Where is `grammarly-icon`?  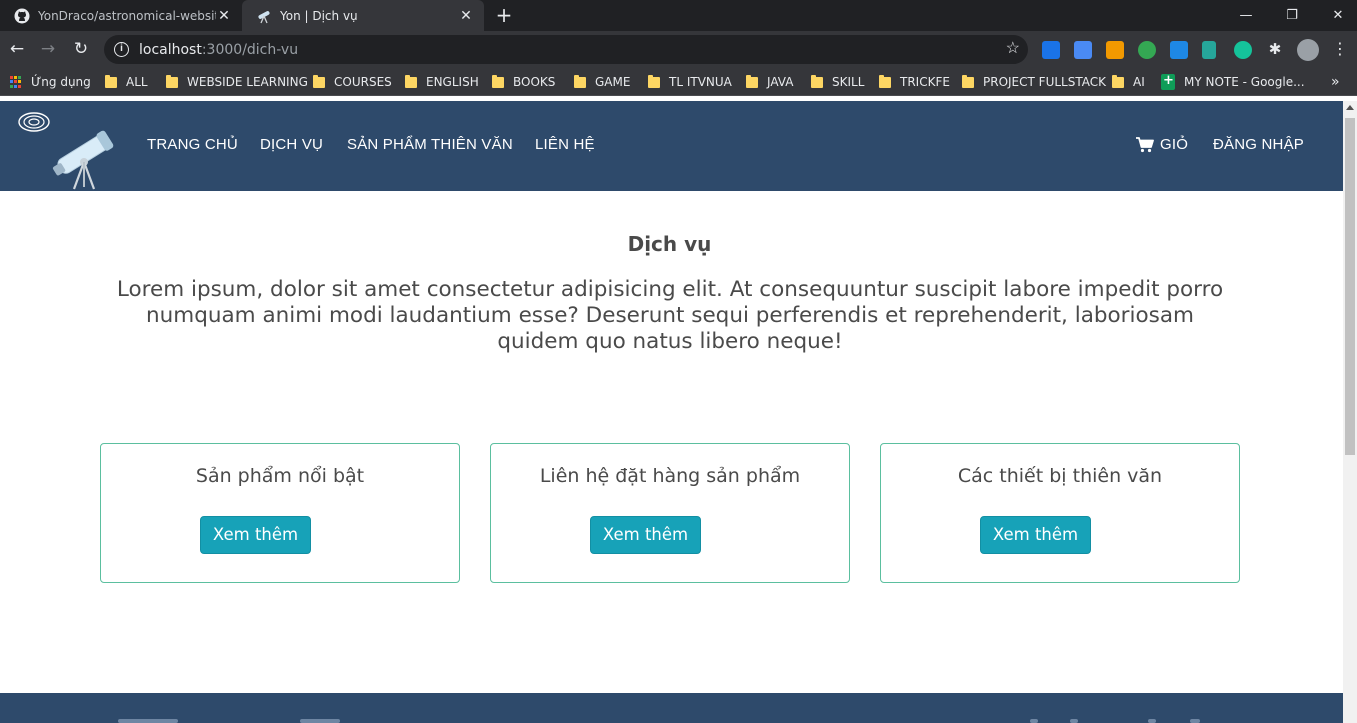 grammarly-icon is located at coordinates (1243, 50).